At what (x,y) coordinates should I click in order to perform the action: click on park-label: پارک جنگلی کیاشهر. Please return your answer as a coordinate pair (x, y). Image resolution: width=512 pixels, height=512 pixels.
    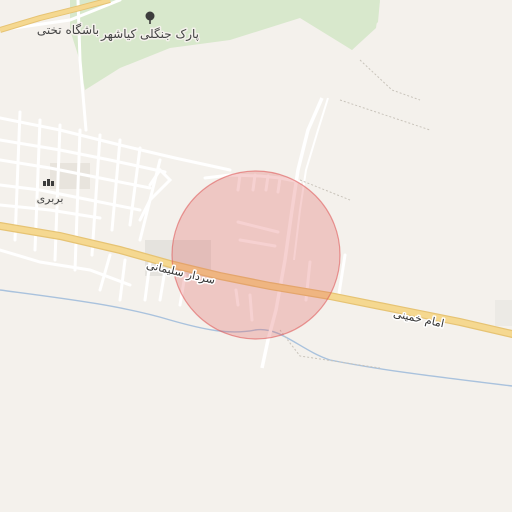
    Looking at the image, I should click on (149, 34).